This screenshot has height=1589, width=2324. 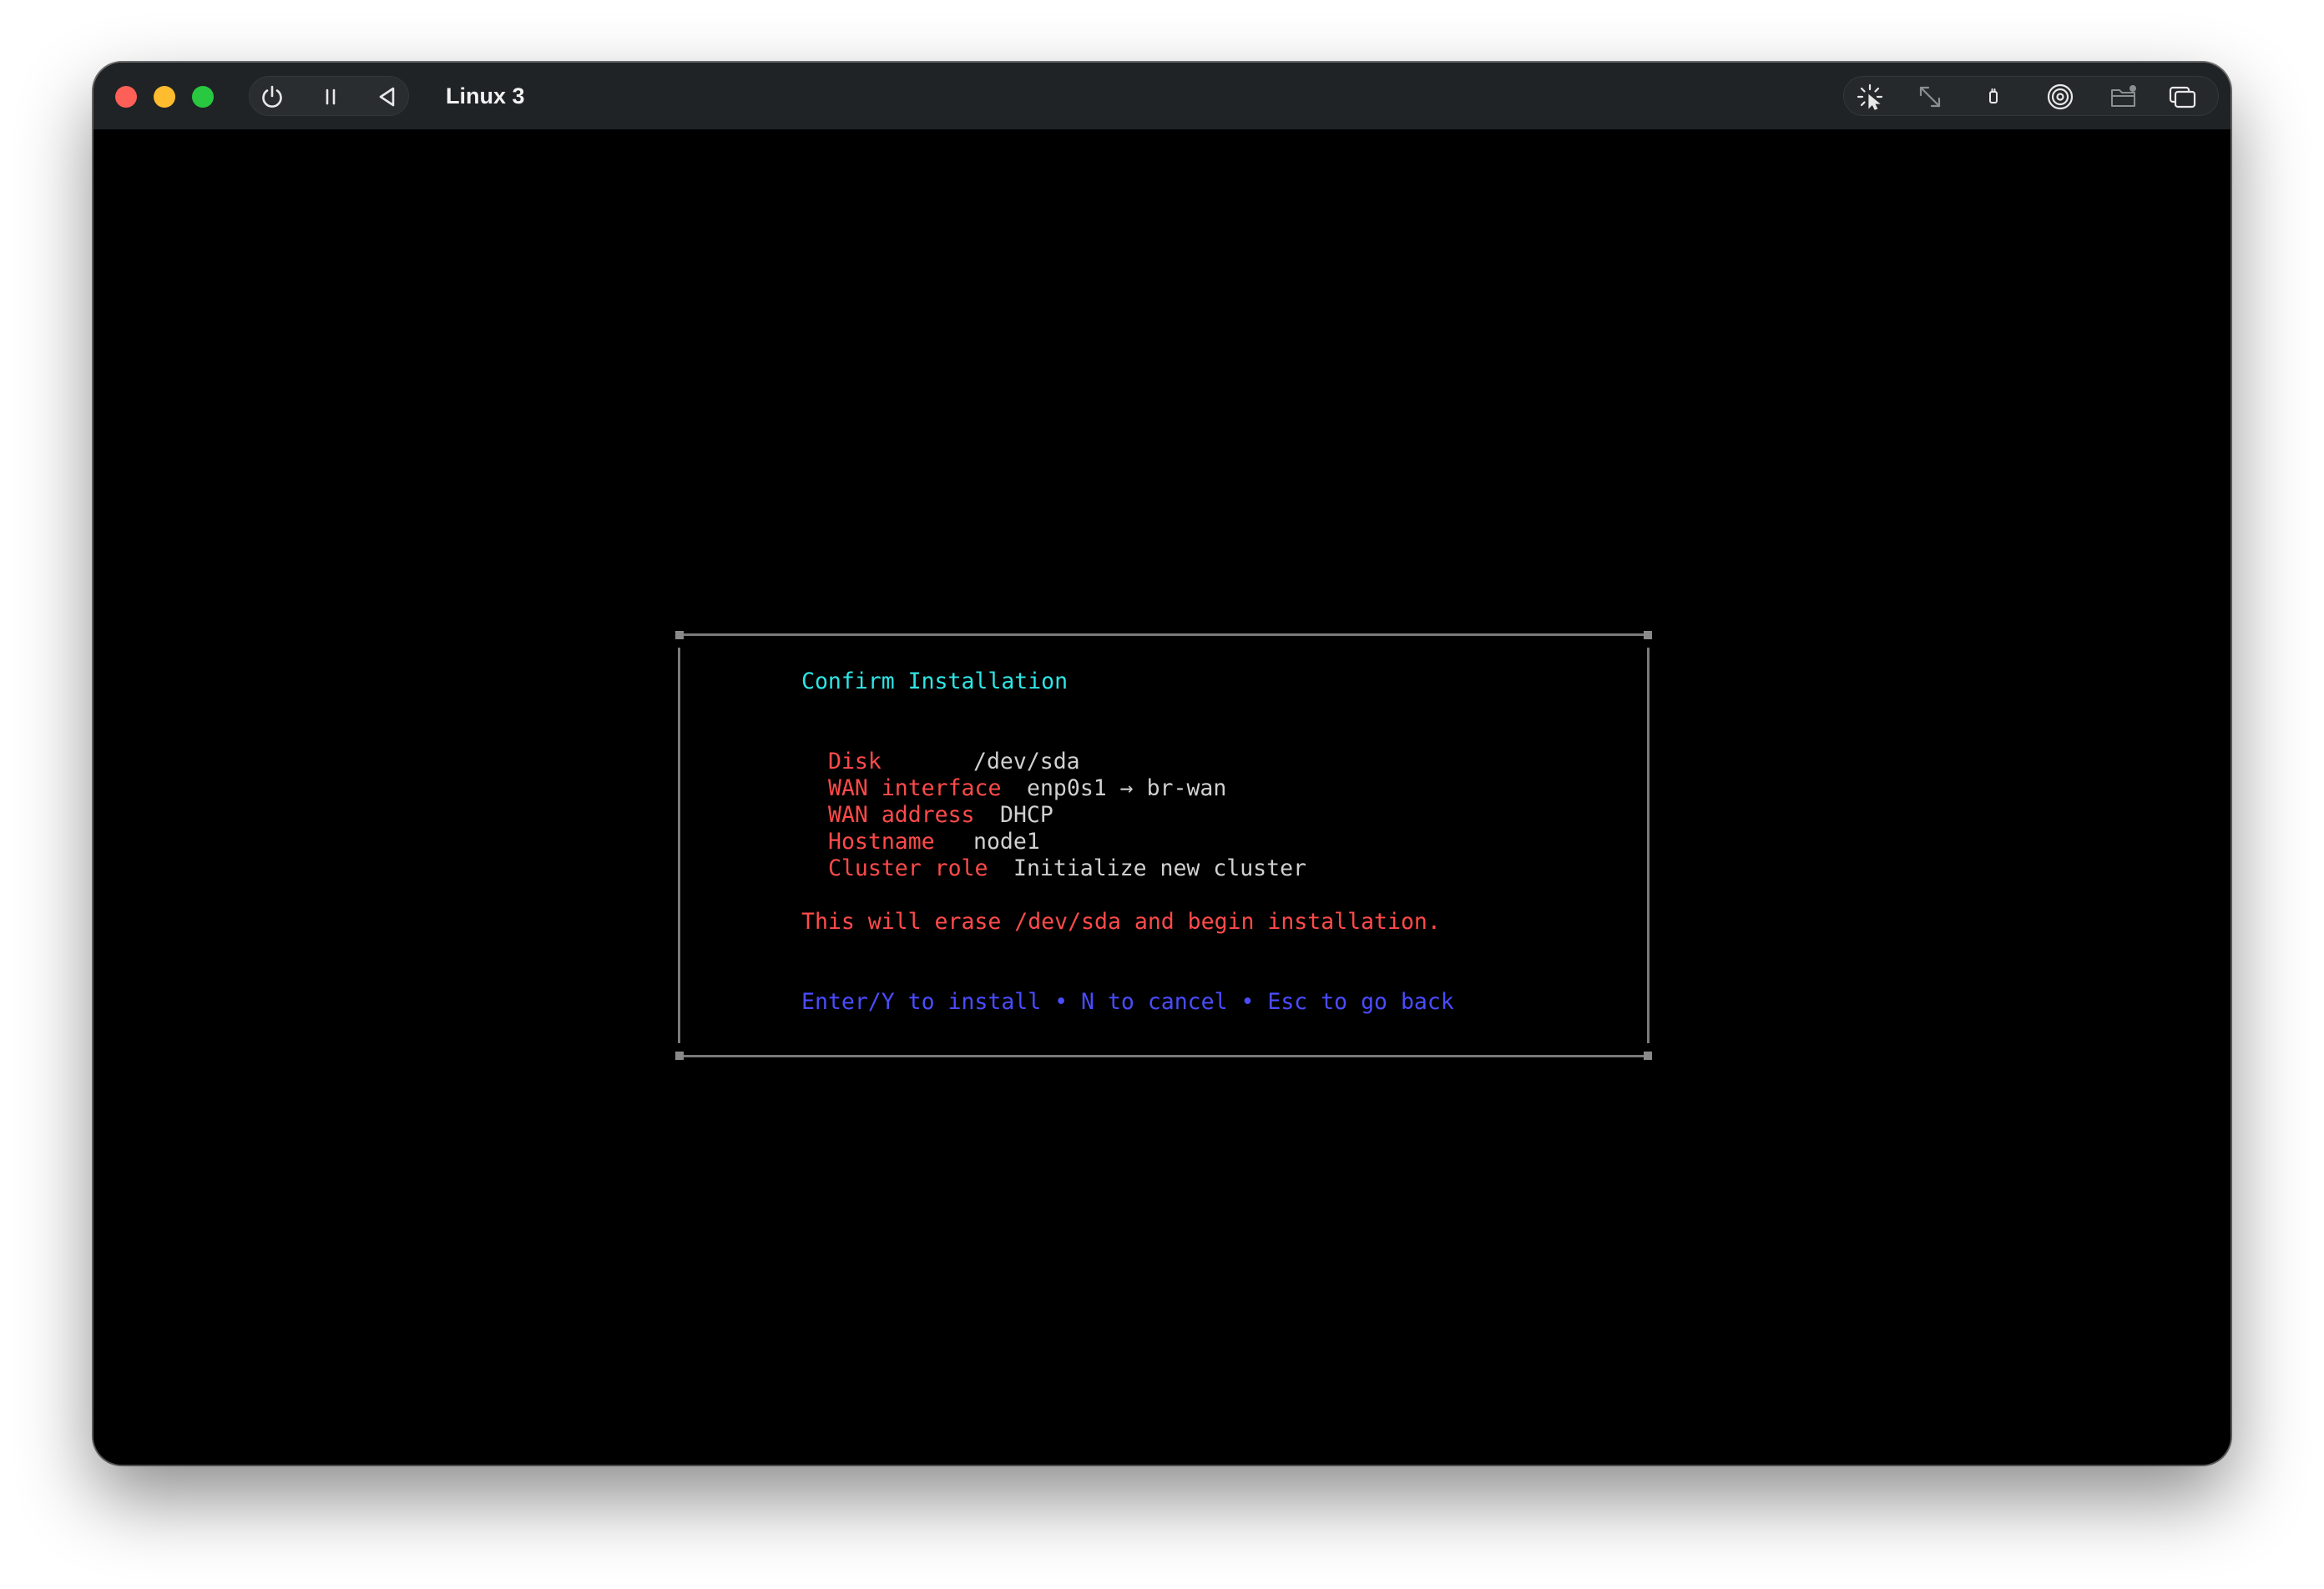 What do you see at coordinates (855, 761) in the screenshot?
I see `disk-label: Disk` at bounding box center [855, 761].